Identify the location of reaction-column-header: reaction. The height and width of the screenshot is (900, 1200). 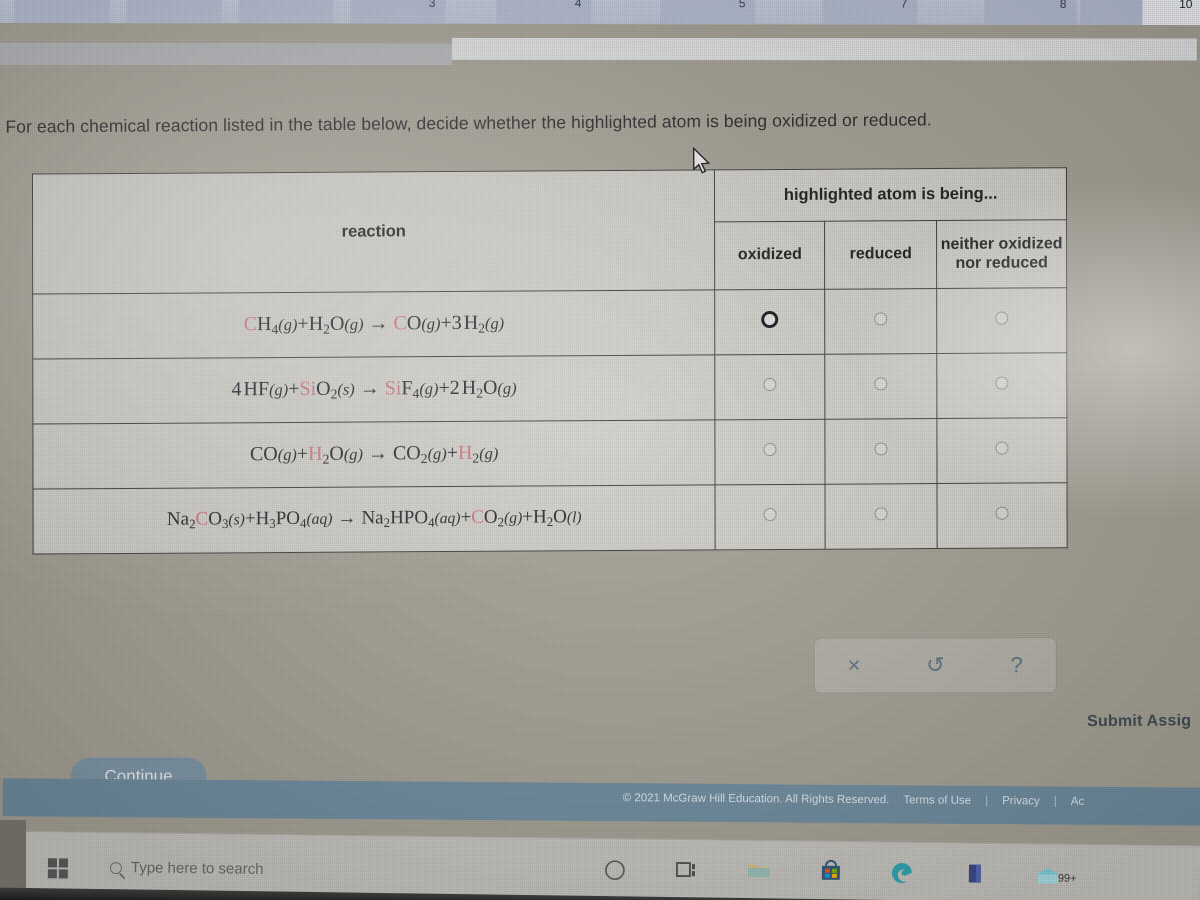
(374, 232).